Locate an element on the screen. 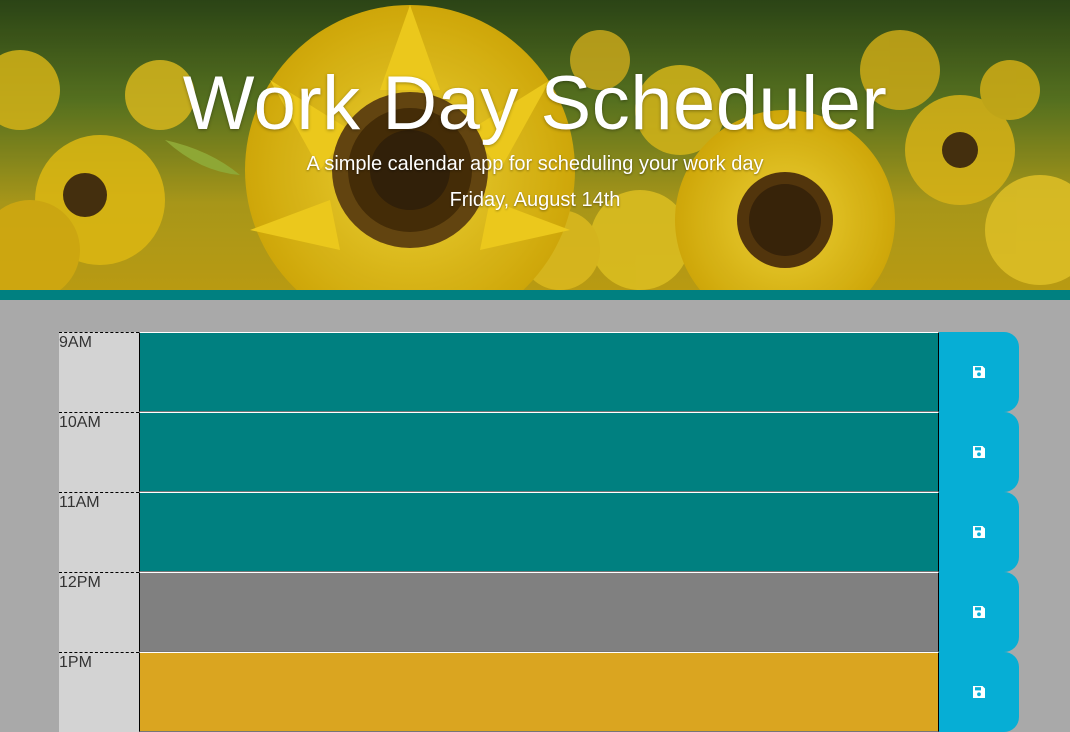 Image resolution: width=1070 pixels, height=732 pixels. hour-label: 1PM is located at coordinates (99, 692).